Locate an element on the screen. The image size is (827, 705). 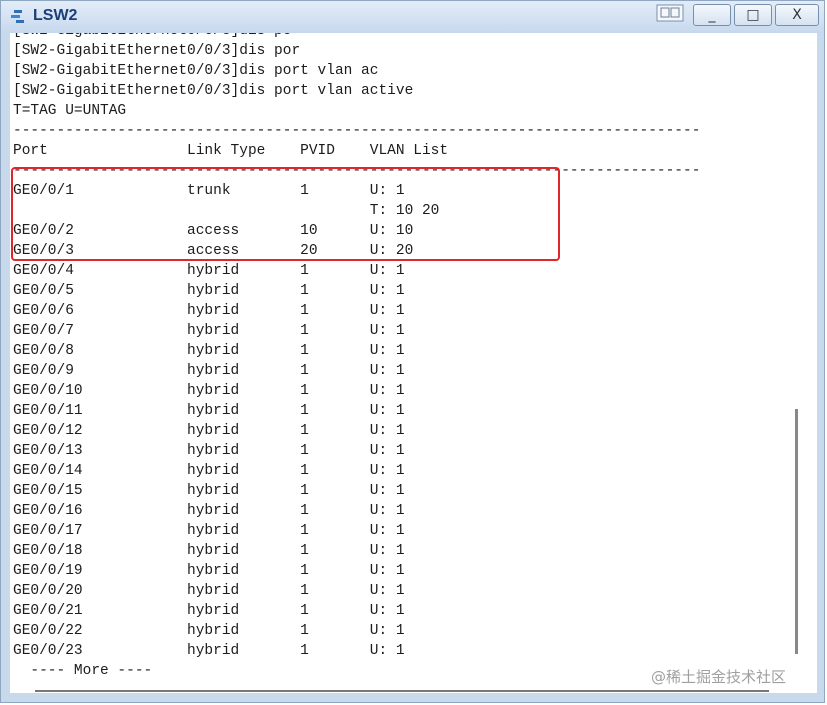
table-row: GE0/0/4 hybrid 1 U: 1 is located at coordinates (209, 271).